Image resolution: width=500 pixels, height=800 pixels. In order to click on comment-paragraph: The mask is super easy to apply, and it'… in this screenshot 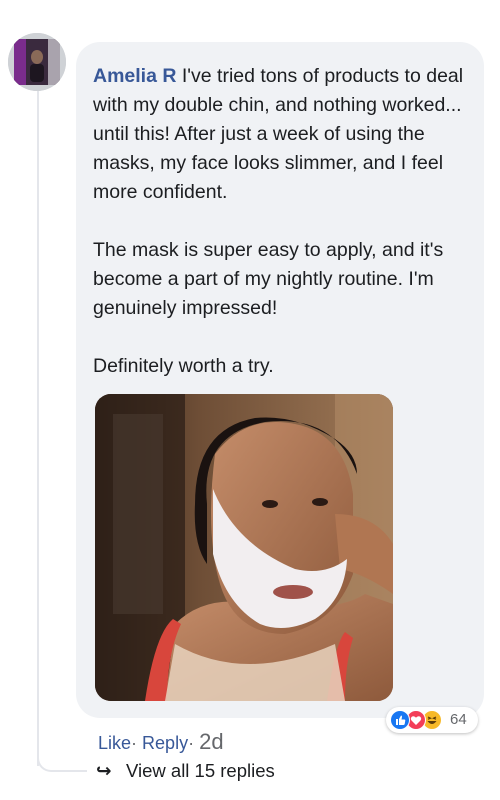, I will do `click(268, 279)`.